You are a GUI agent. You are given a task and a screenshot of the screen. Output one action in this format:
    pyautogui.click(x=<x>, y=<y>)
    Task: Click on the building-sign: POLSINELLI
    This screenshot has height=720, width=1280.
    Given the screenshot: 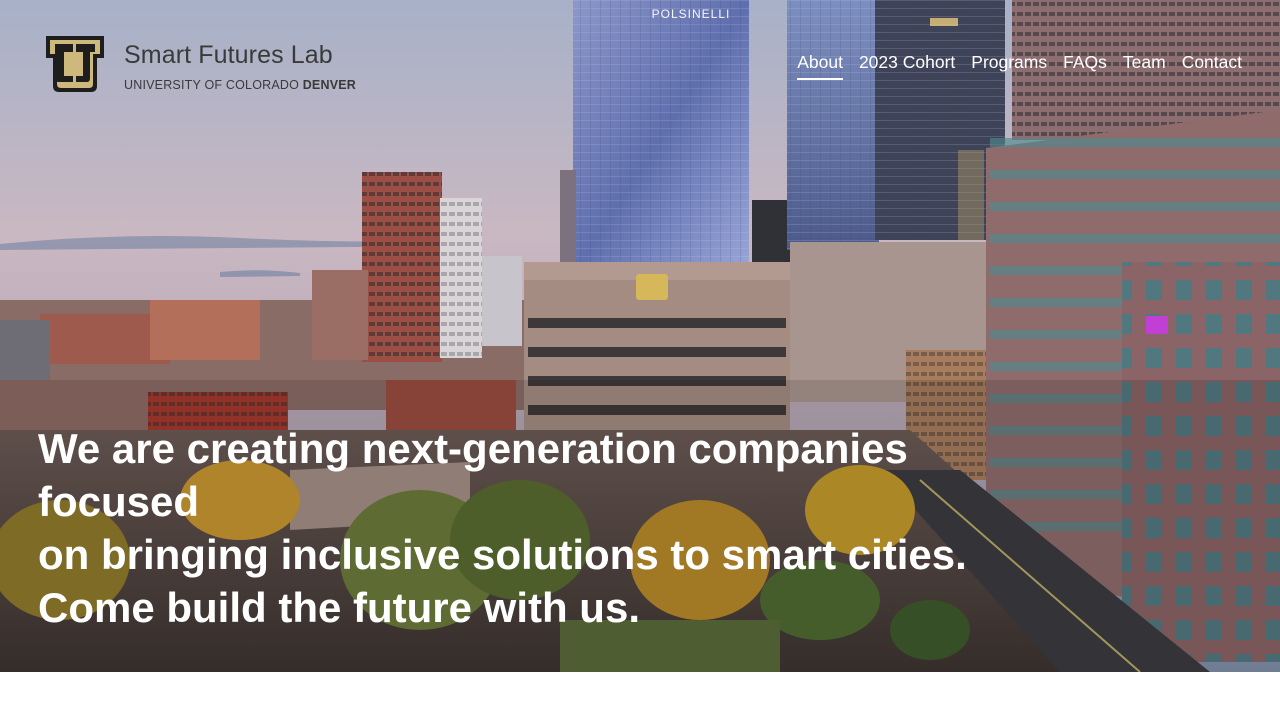 What is the action you would take?
    pyautogui.click(x=691, y=14)
    